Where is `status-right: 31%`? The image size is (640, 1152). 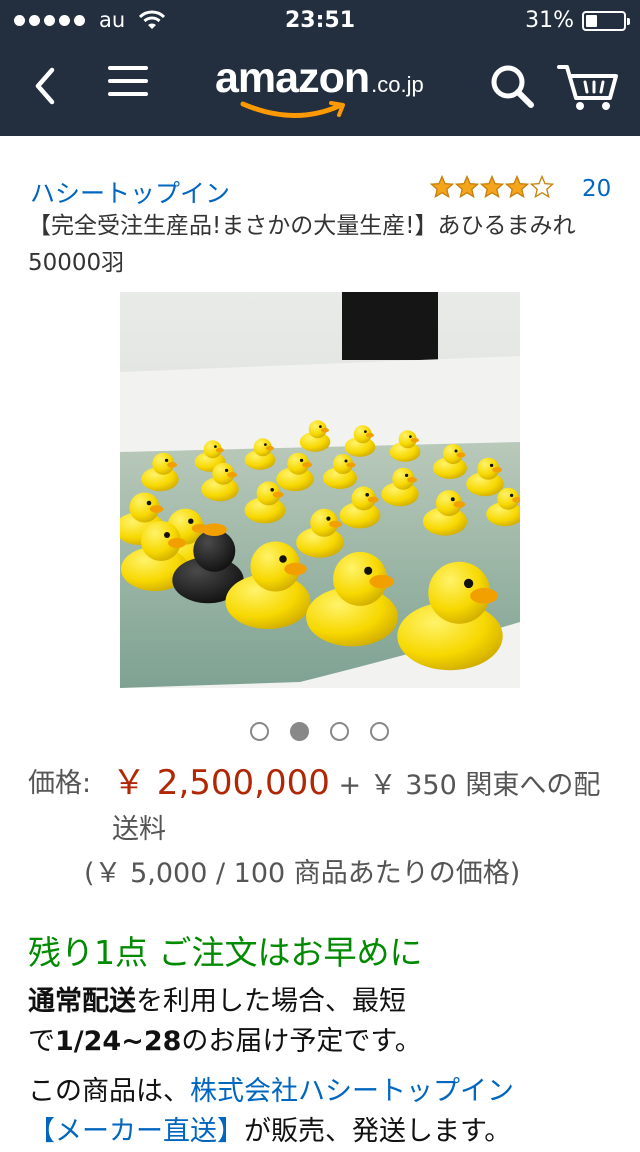 status-right: 31% is located at coordinates (577, 20).